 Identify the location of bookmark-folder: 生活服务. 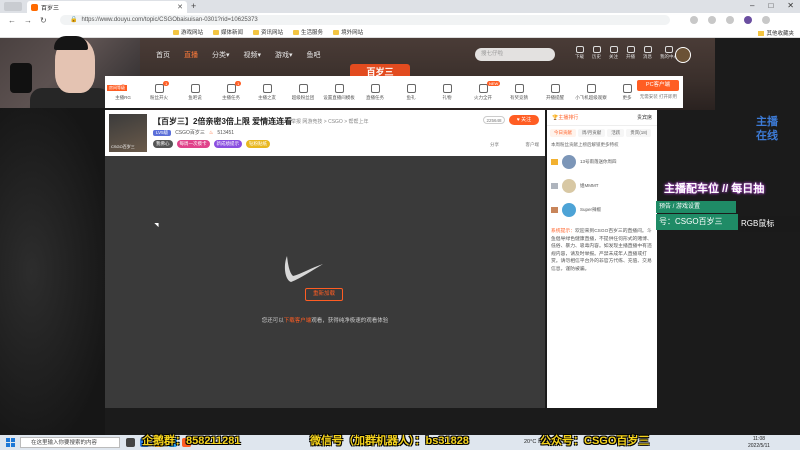
(308, 32).